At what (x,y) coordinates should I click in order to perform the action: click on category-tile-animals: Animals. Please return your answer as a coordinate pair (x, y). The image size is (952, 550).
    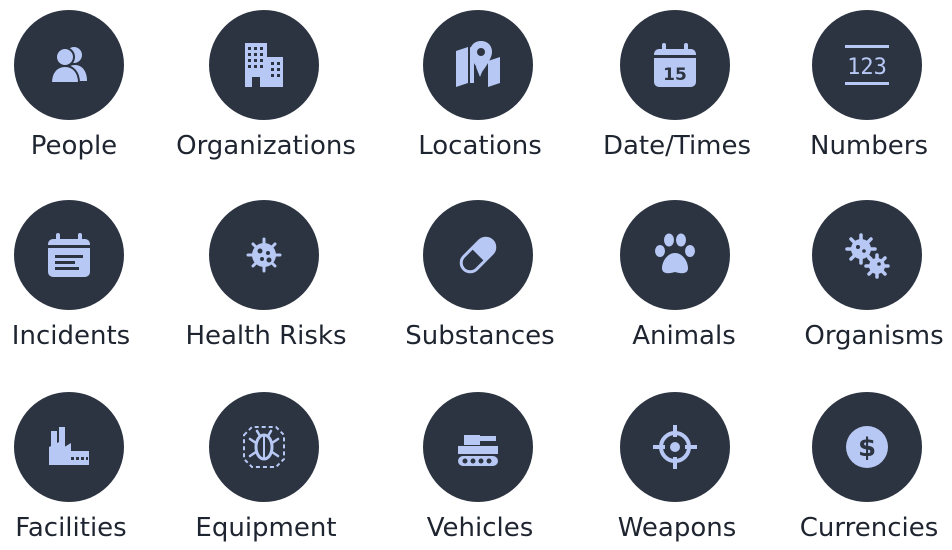
    Looking at the image, I should click on (701, 285).